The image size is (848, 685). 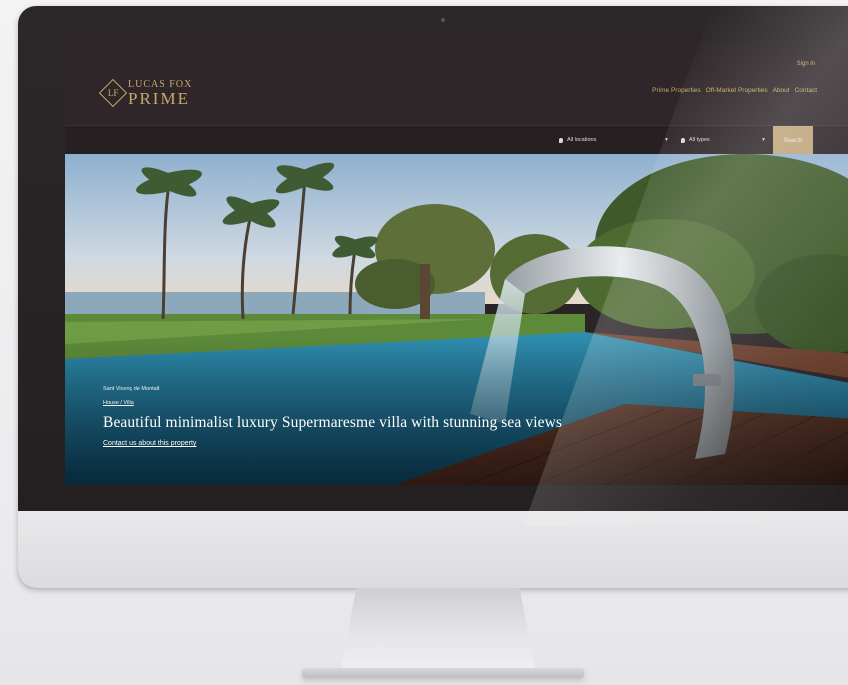 What do you see at coordinates (159, 98) in the screenshot?
I see `logo-text-bottom: PRIME` at bounding box center [159, 98].